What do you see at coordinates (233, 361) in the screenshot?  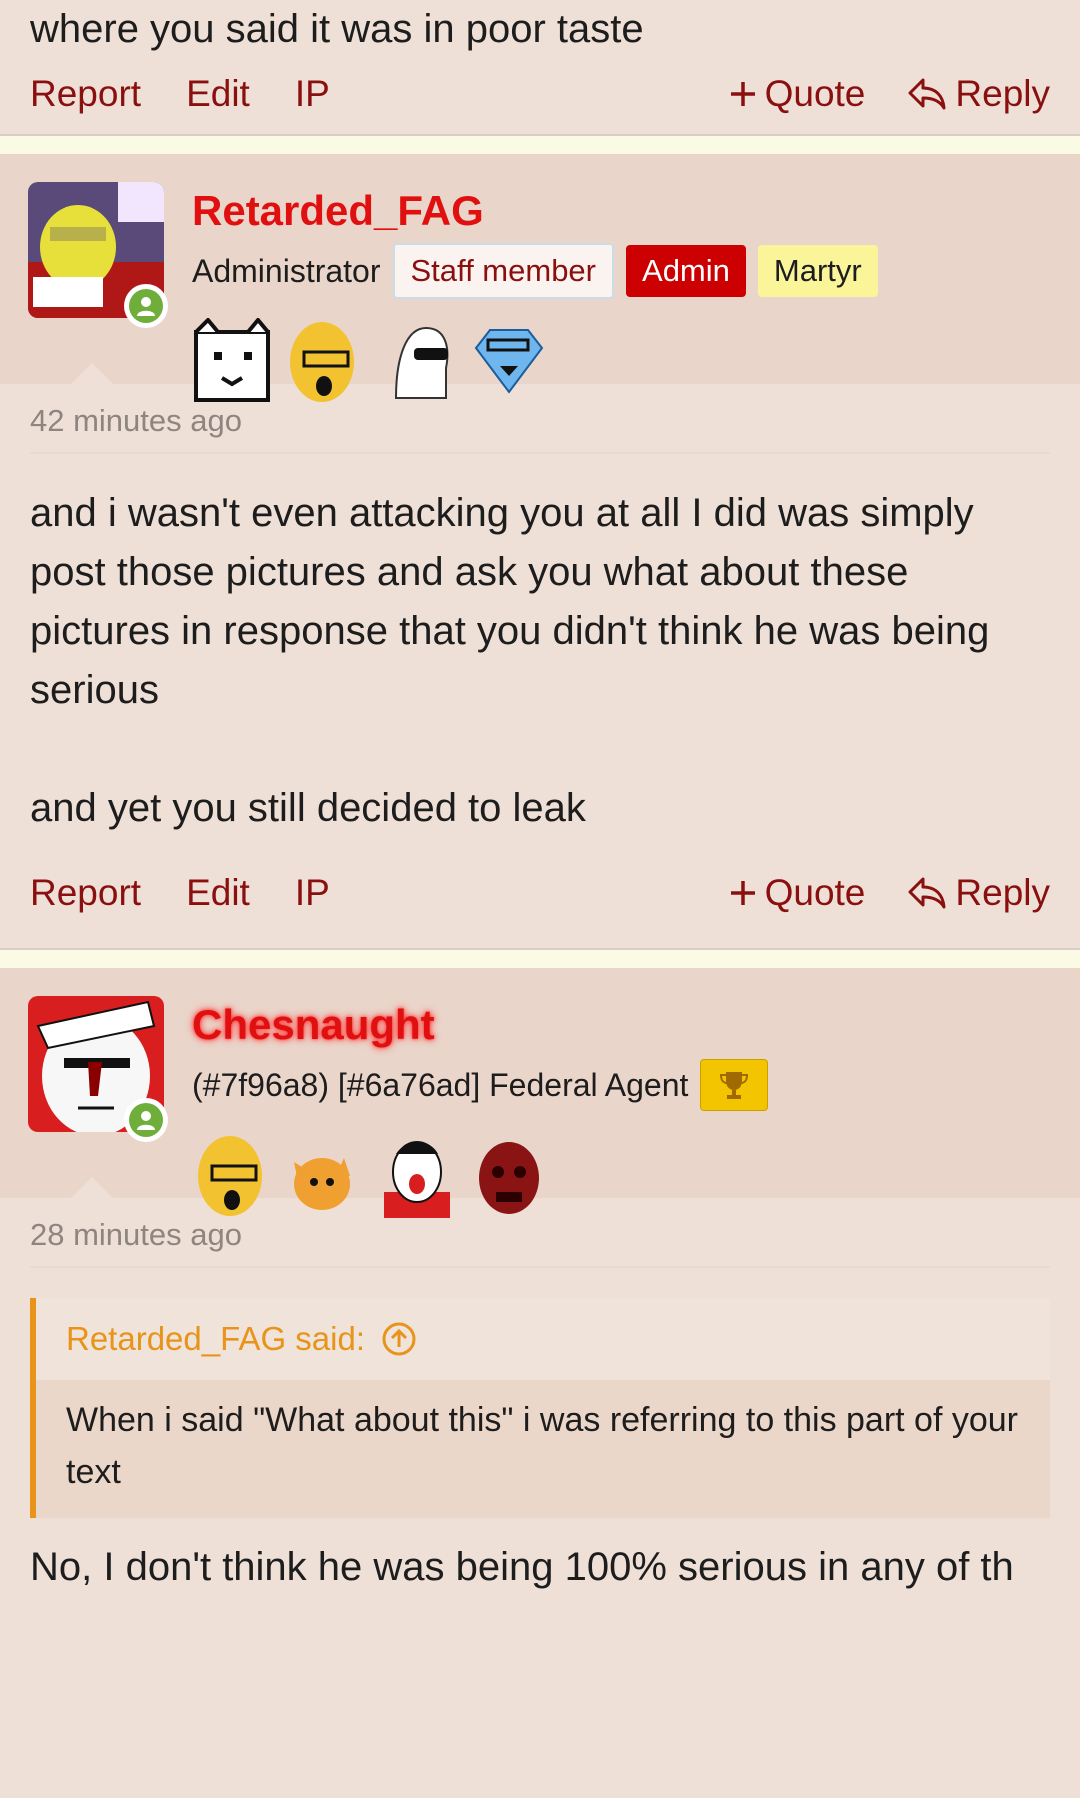 I see `cat-award-icon` at bounding box center [233, 361].